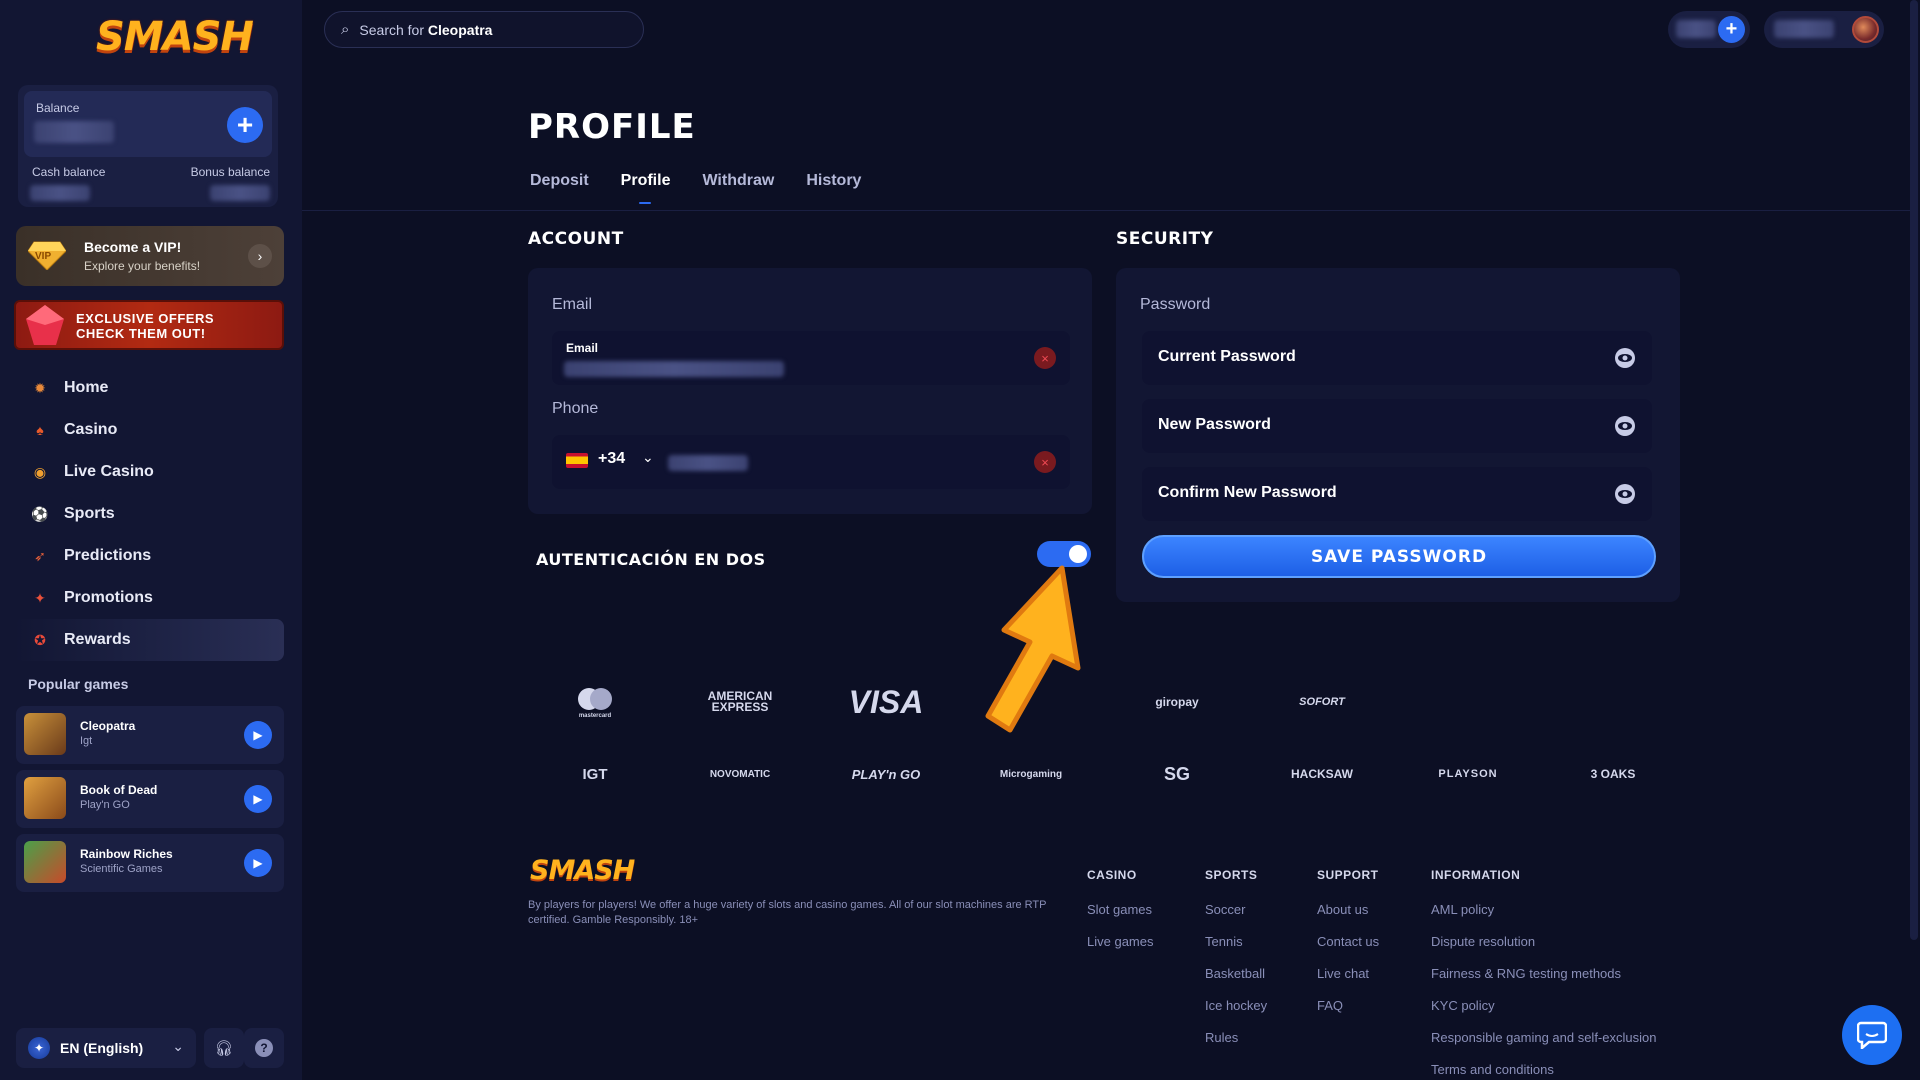  I want to click on nav-item-sports: ⚽ Sports, so click(149, 514).